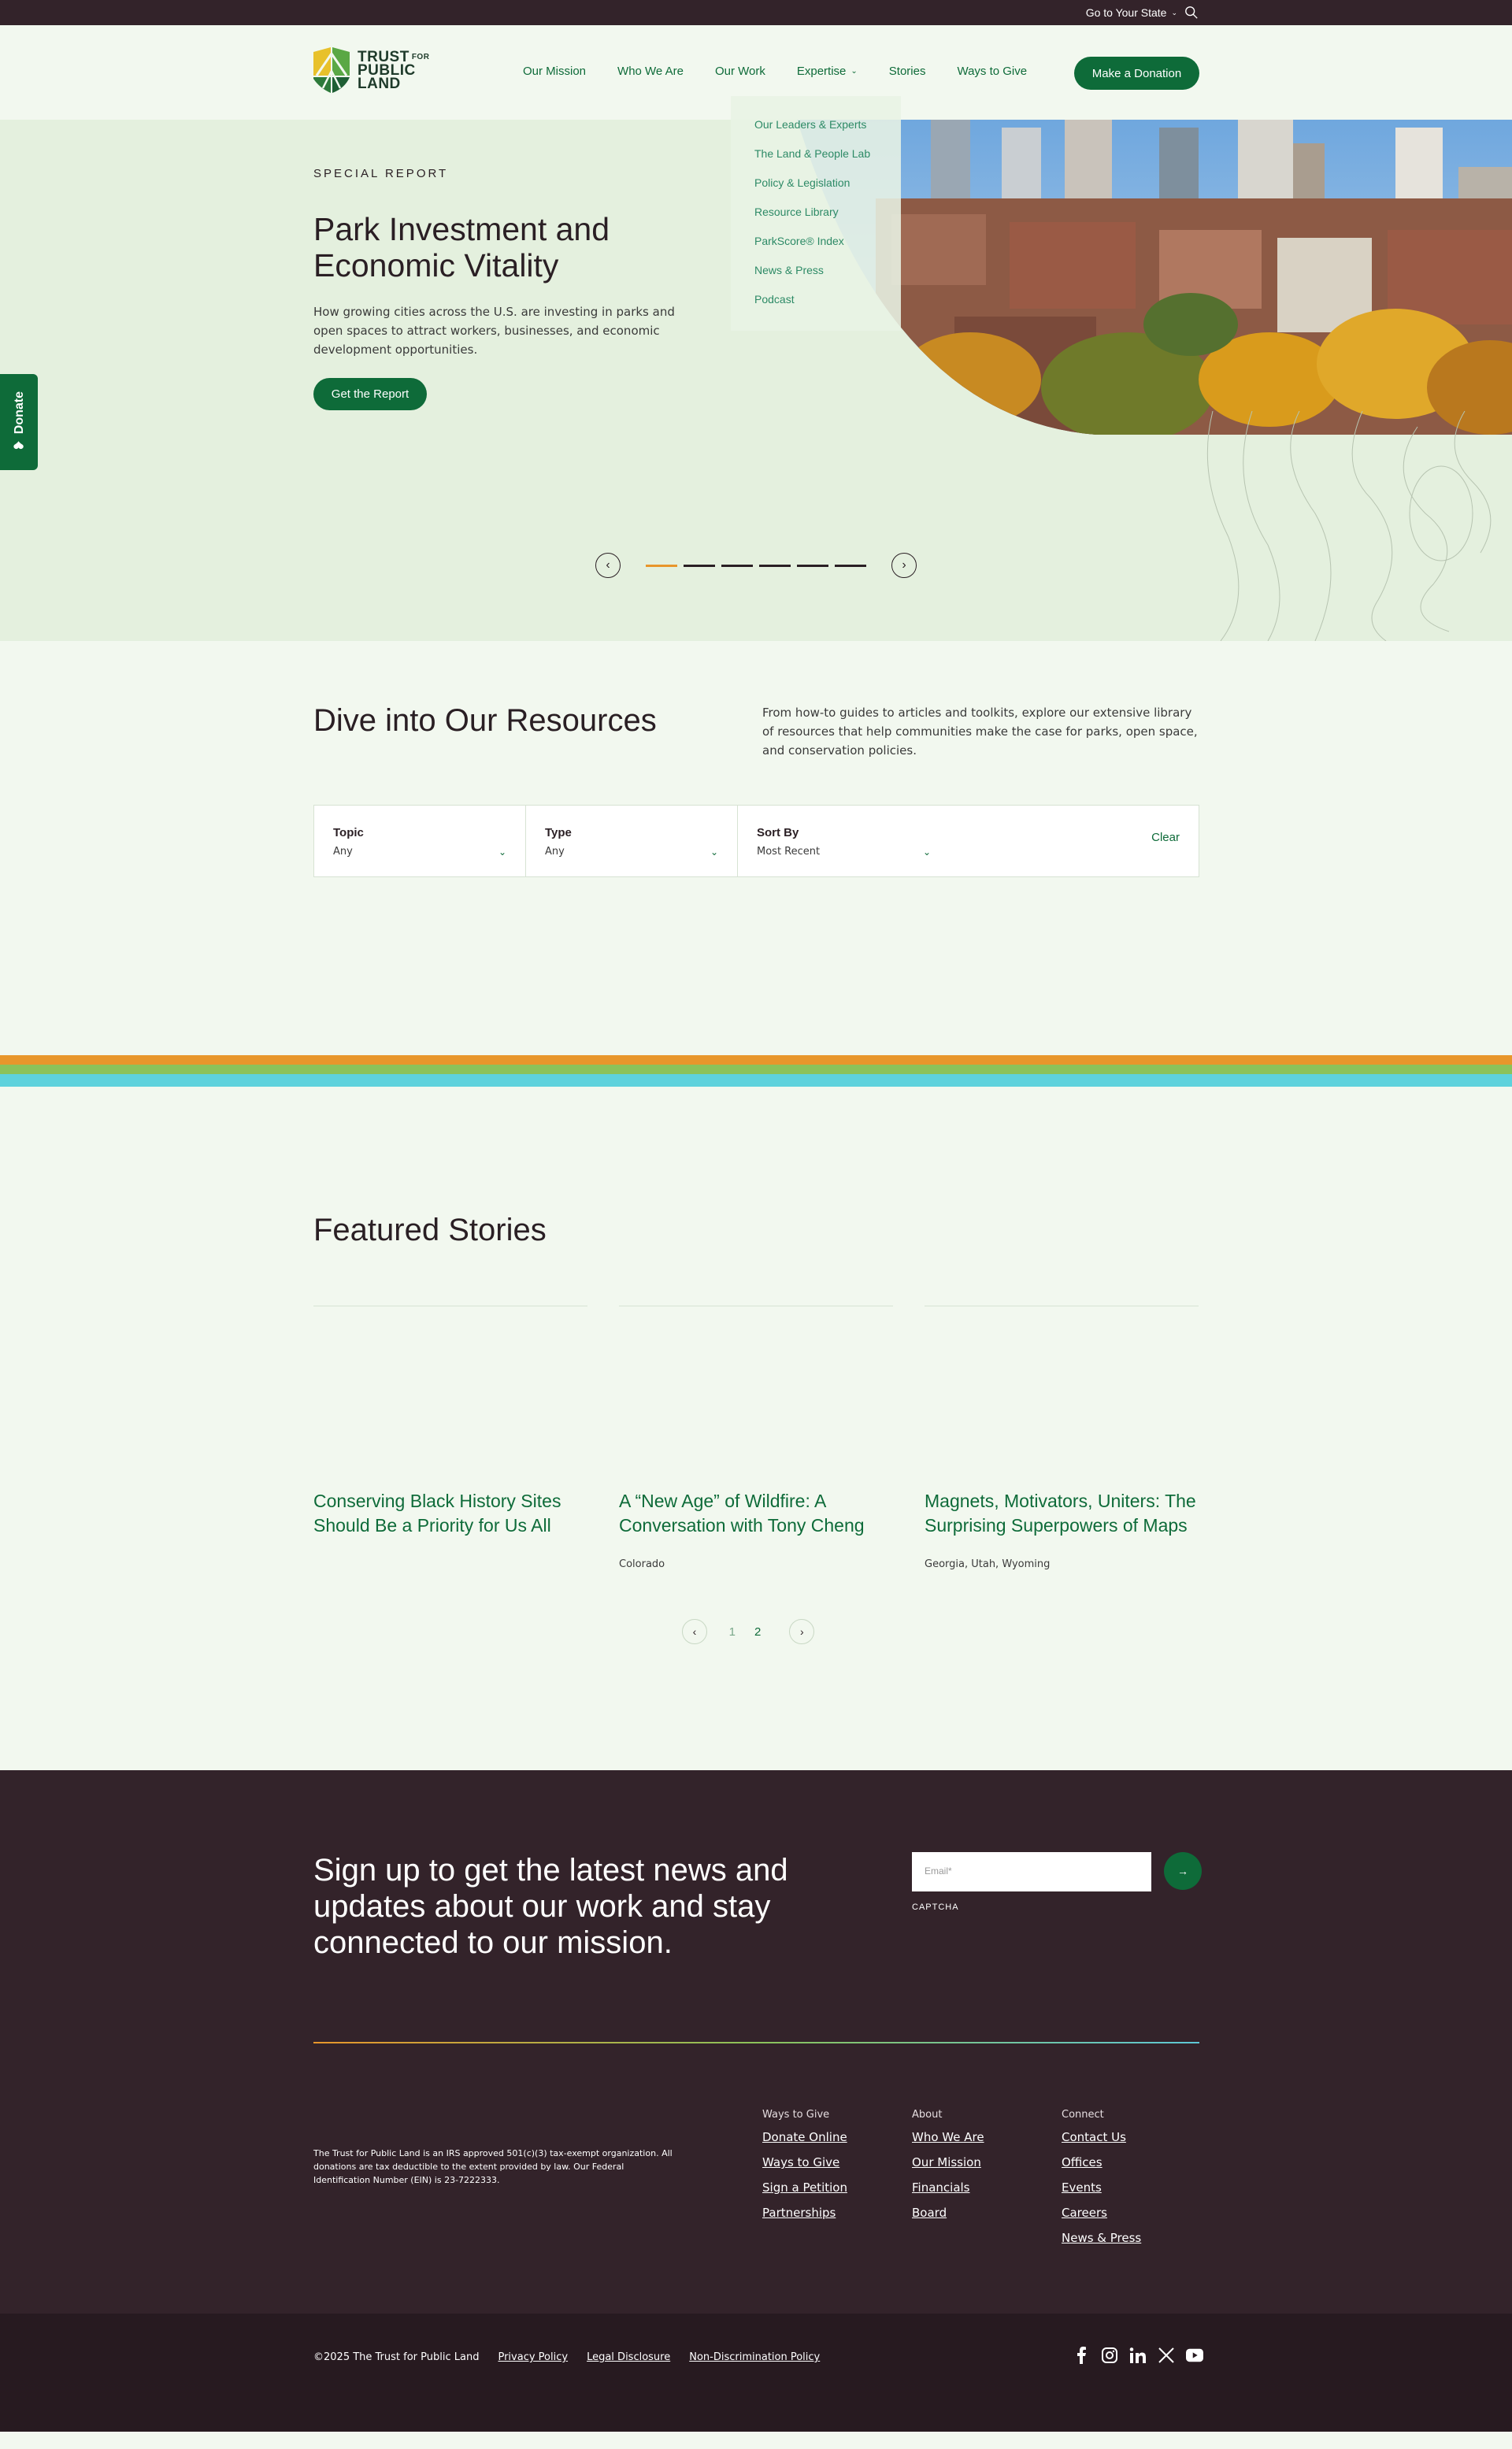 Image resolution: width=1512 pixels, height=2449 pixels. What do you see at coordinates (1101, 2193) in the screenshot?
I see `footer-link: Events` at bounding box center [1101, 2193].